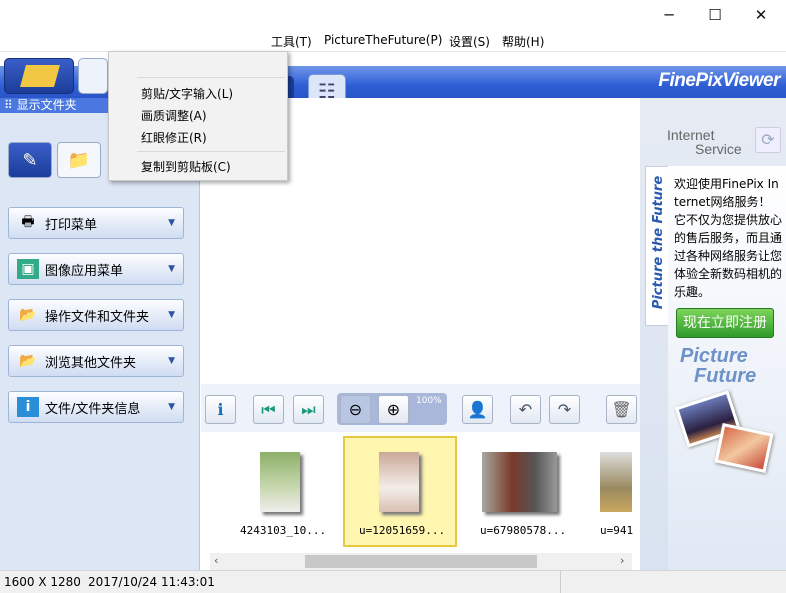 The height and width of the screenshot is (593, 786). I want to click on printer-icon: 🖶, so click(28, 222).